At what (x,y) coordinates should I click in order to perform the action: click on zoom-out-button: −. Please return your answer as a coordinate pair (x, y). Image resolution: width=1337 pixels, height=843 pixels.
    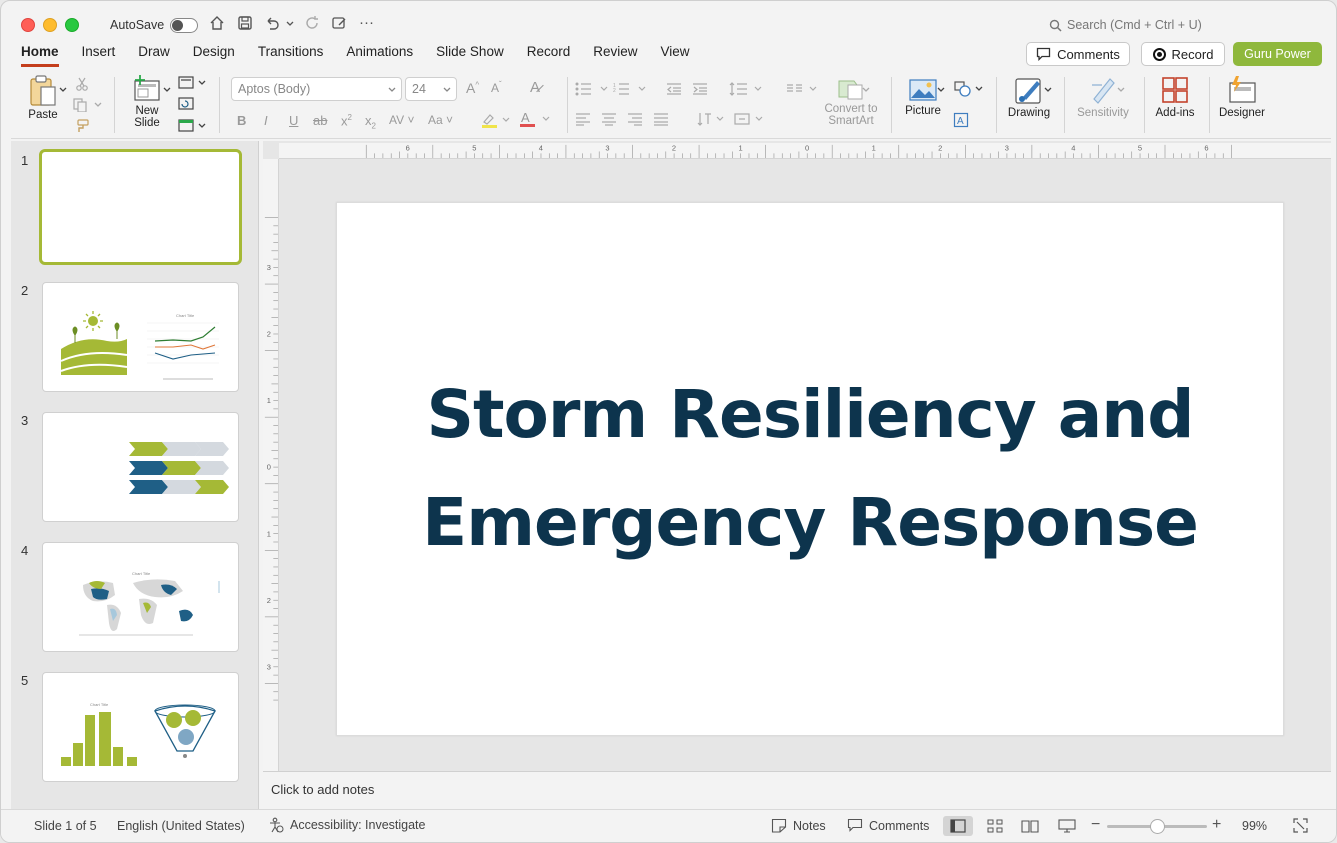
    Looking at the image, I should click on (1095, 825).